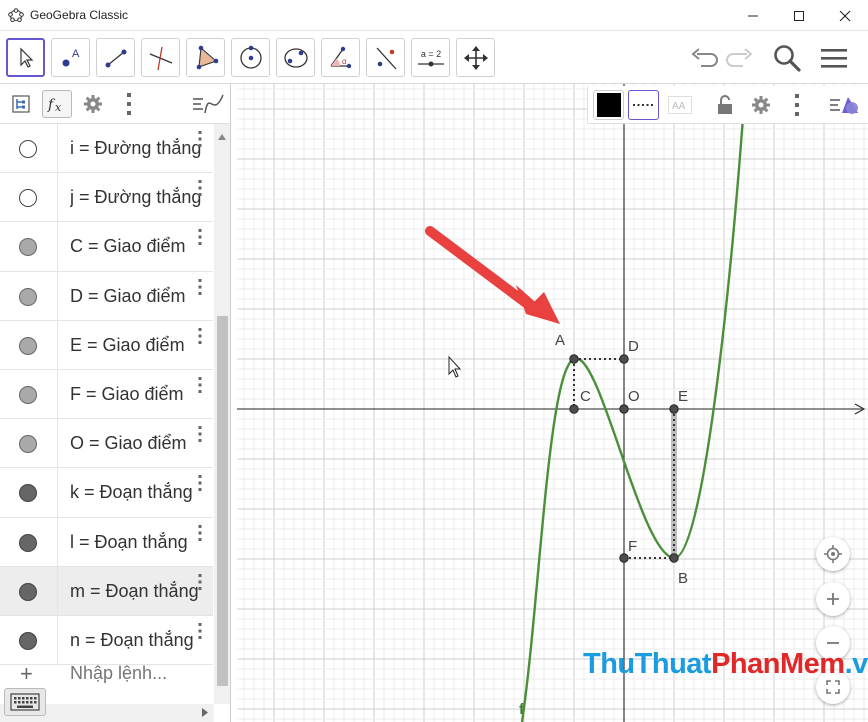 The width and height of the screenshot is (868, 722). What do you see at coordinates (140, 394) in the screenshot?
I see `algebra-definition: F = Giao điểm` at bounding box center [140, 394].